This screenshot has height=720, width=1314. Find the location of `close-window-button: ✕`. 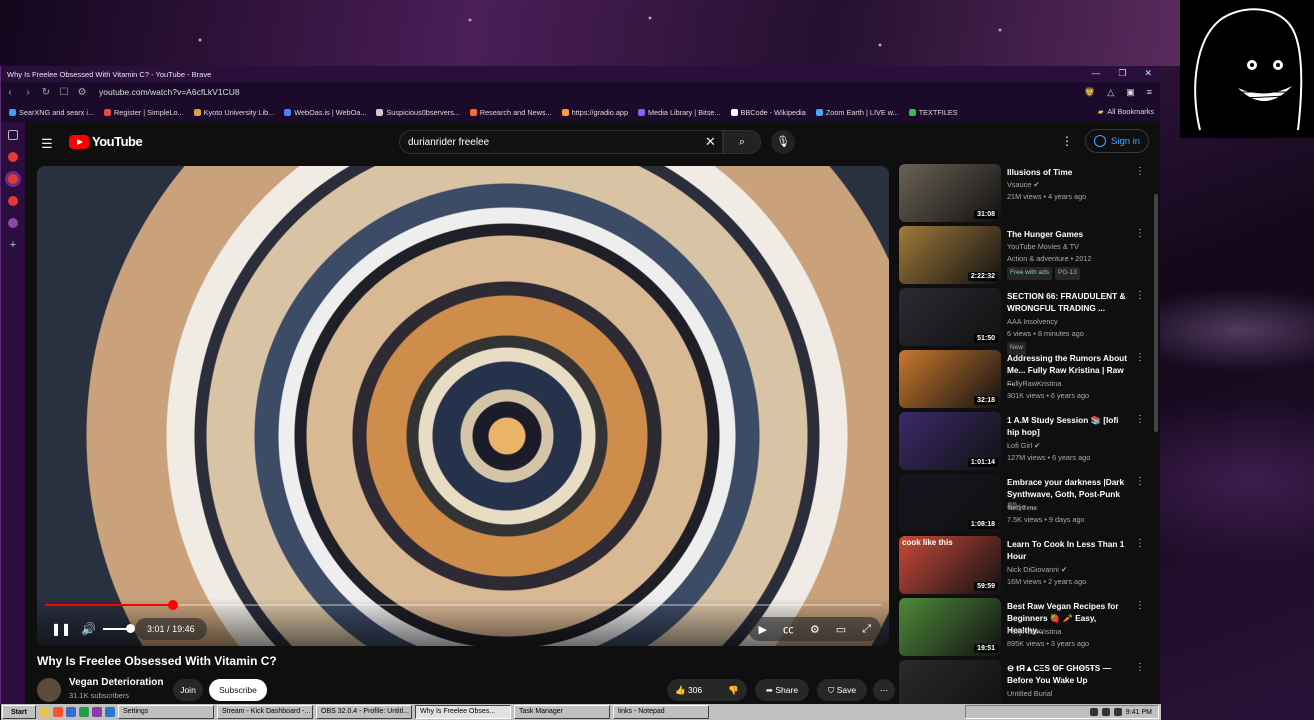

close-window-button: ✕ is located at coordinates (1148, 73).